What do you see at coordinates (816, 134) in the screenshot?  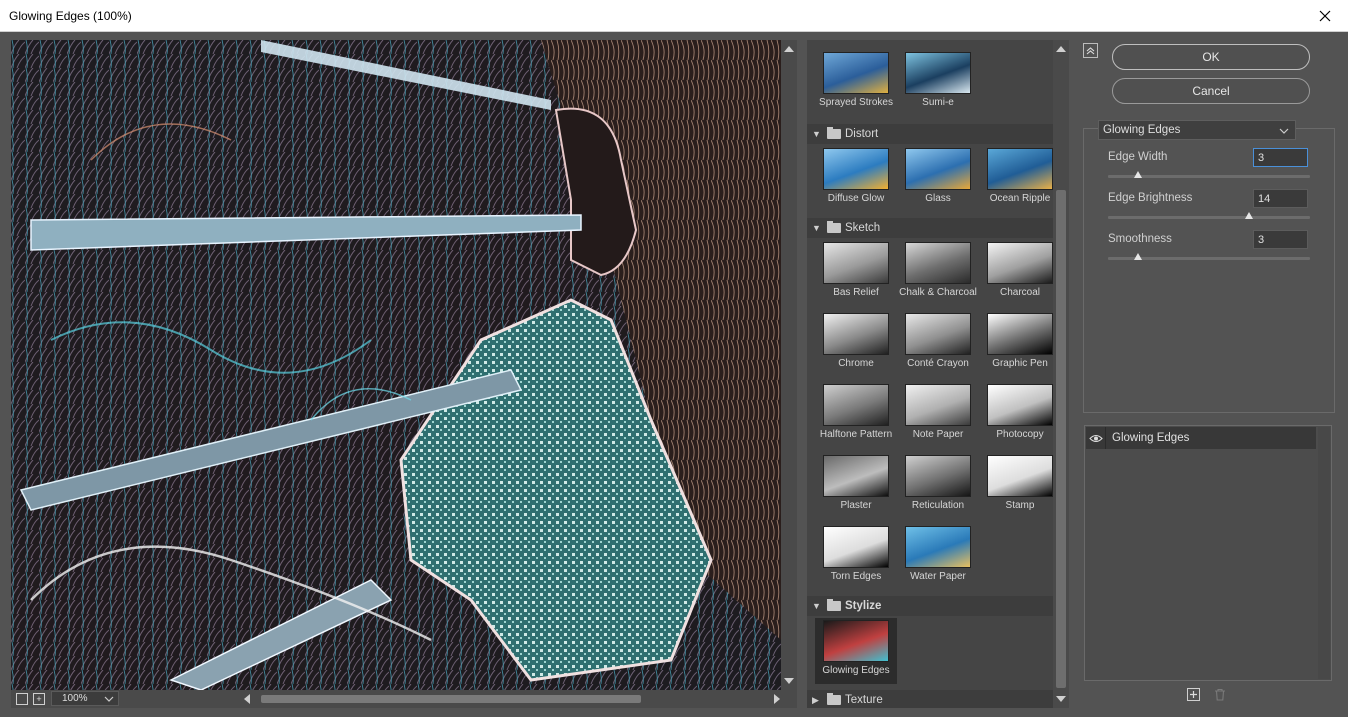 I see `expand-arrow-down-icon: ▼` at bounding box center [816, 134].